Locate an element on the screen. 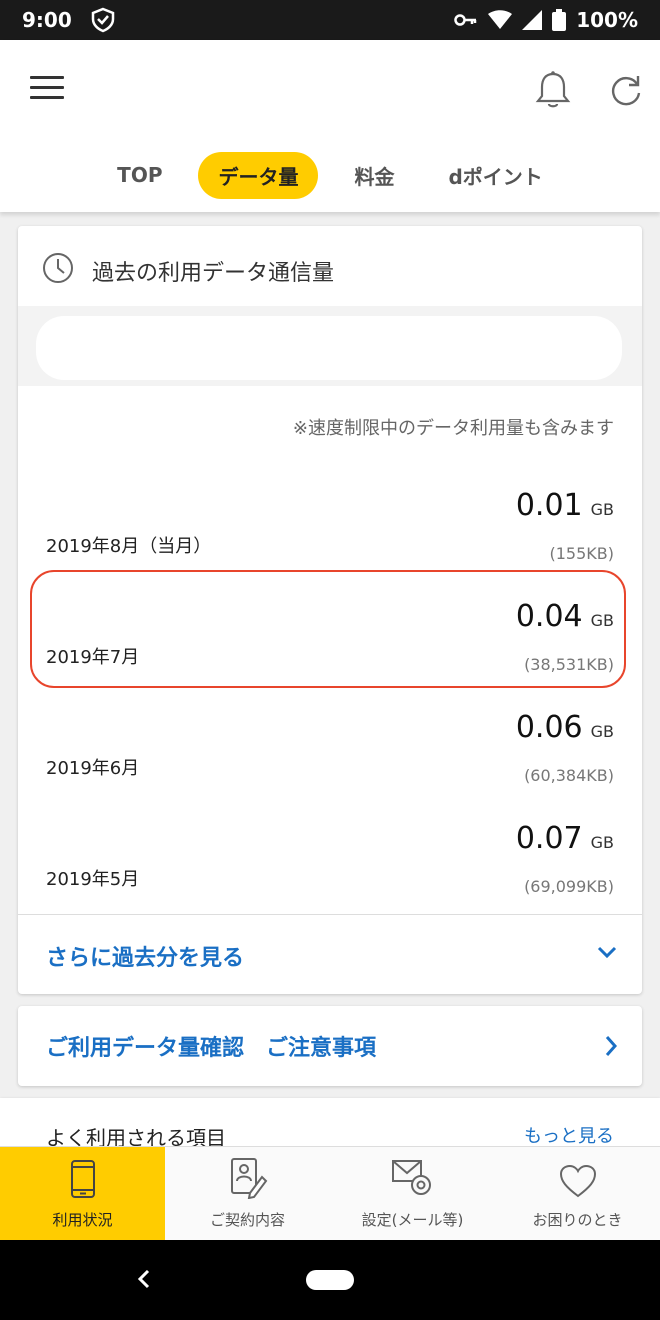  mail-settings-icon is located at coordinates (413, 1180).